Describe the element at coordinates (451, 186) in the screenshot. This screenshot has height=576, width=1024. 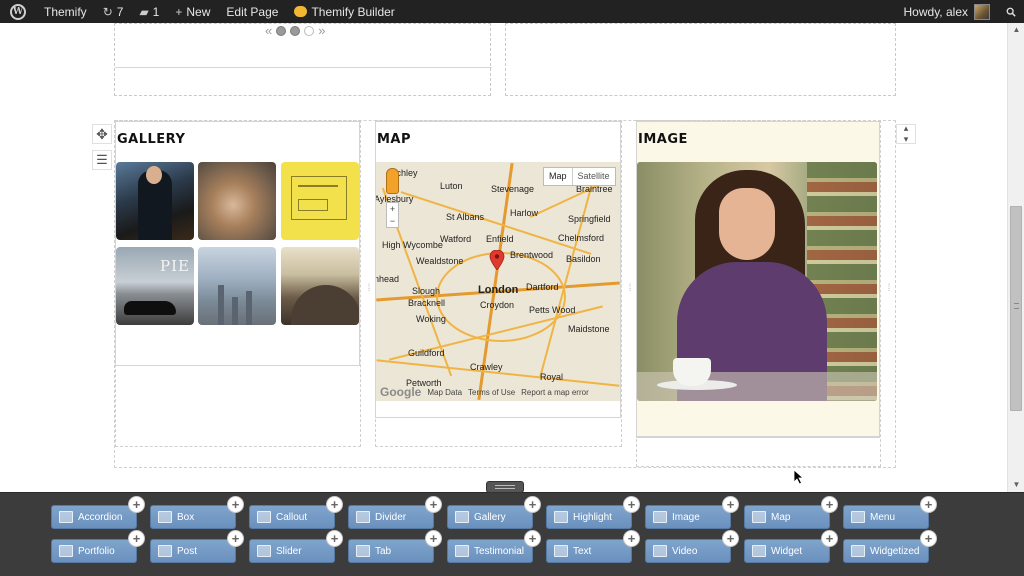
I see `map-label: Luton` at that location.